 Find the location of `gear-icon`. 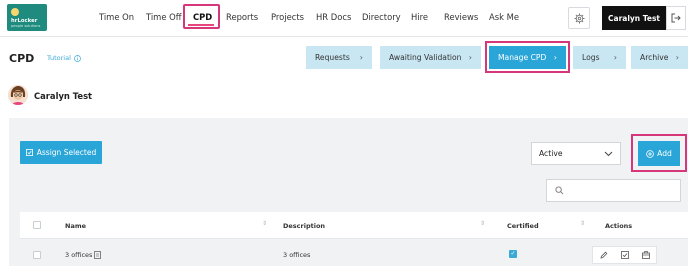

gear-icon is located at coordinates (579, 18).